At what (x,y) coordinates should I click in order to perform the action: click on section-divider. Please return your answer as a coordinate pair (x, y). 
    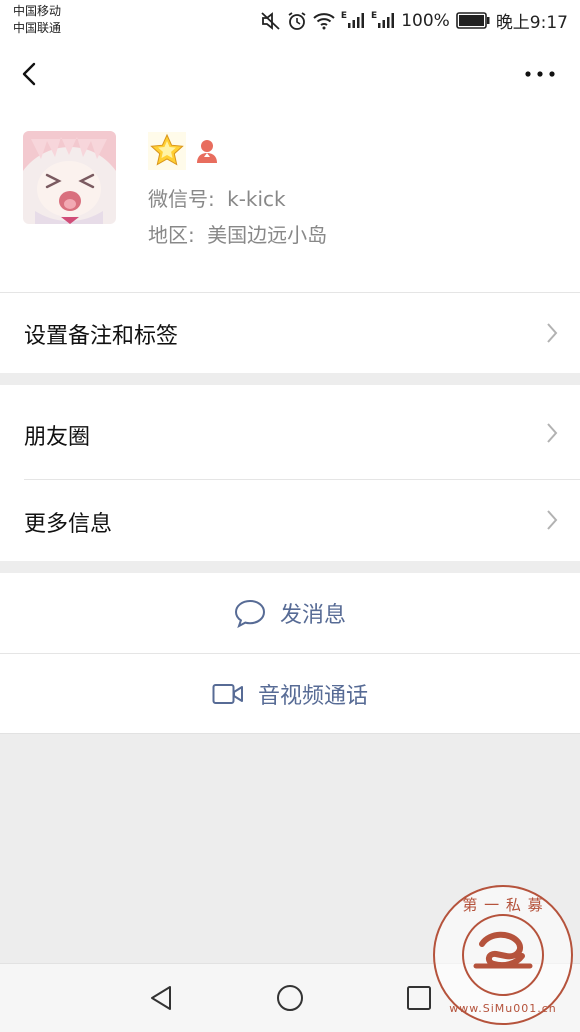
    Looking at the image, I should click on (290, 733).